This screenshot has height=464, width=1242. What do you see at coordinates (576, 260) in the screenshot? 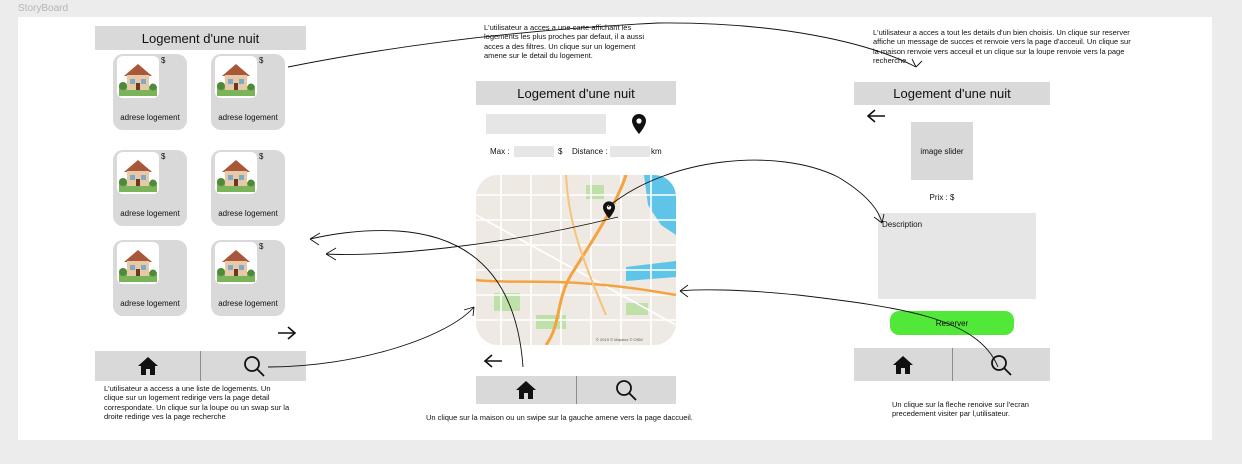
I see `map-view: © 2019 © Mapbox © OSM` at bounding box center [576, 260].